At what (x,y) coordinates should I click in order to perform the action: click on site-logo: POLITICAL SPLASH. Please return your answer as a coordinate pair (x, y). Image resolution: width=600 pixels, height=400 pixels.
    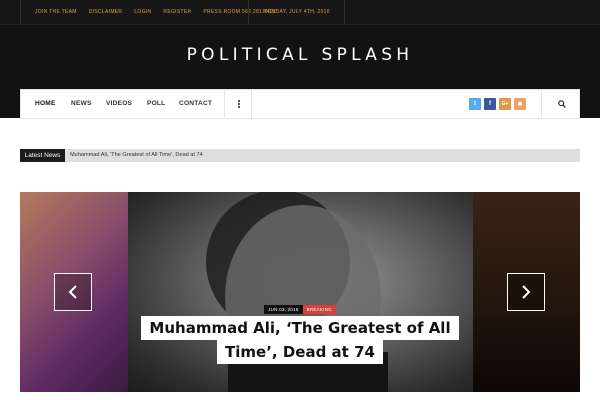
    Looking at the image, I should click on (300, 55).